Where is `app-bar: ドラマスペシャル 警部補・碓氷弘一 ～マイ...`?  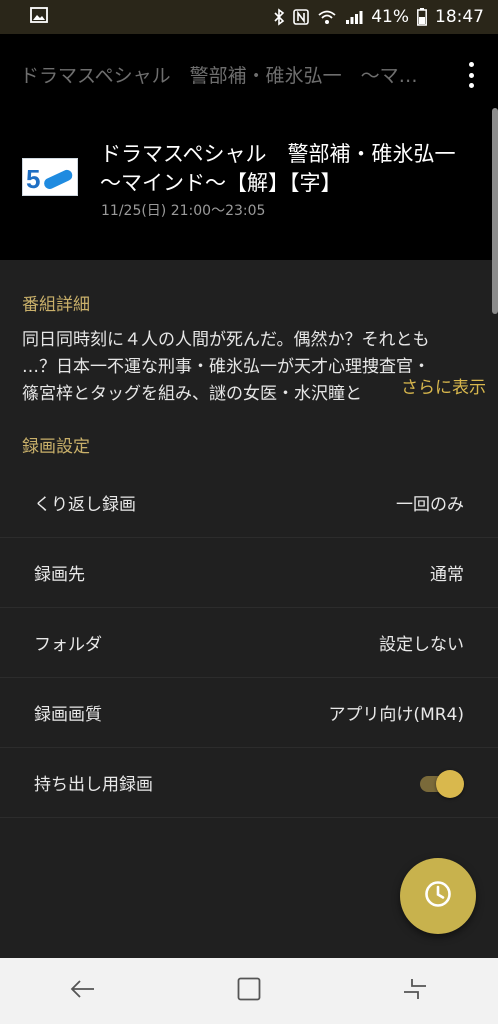 app-bar: ドラマスペシャル 警部補・碓氷弘一 ～マイ... is located at coordinates (249, 74).